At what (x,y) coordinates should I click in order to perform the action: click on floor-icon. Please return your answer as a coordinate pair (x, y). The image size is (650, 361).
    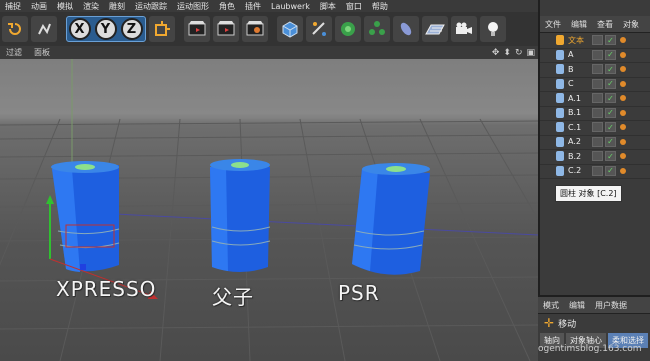
    Looking at the image, I should click on (435, 29).